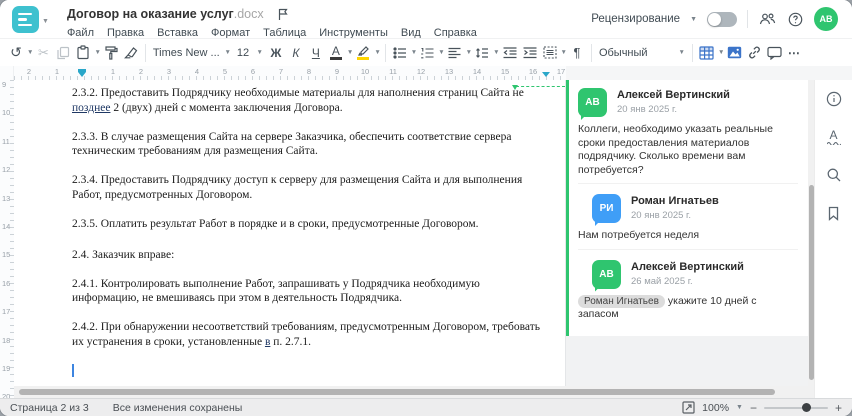  What do you see at coordinates (43, 53) in the screenshot?
I see `cut-button: ✂` at bounding box center [43, 53].